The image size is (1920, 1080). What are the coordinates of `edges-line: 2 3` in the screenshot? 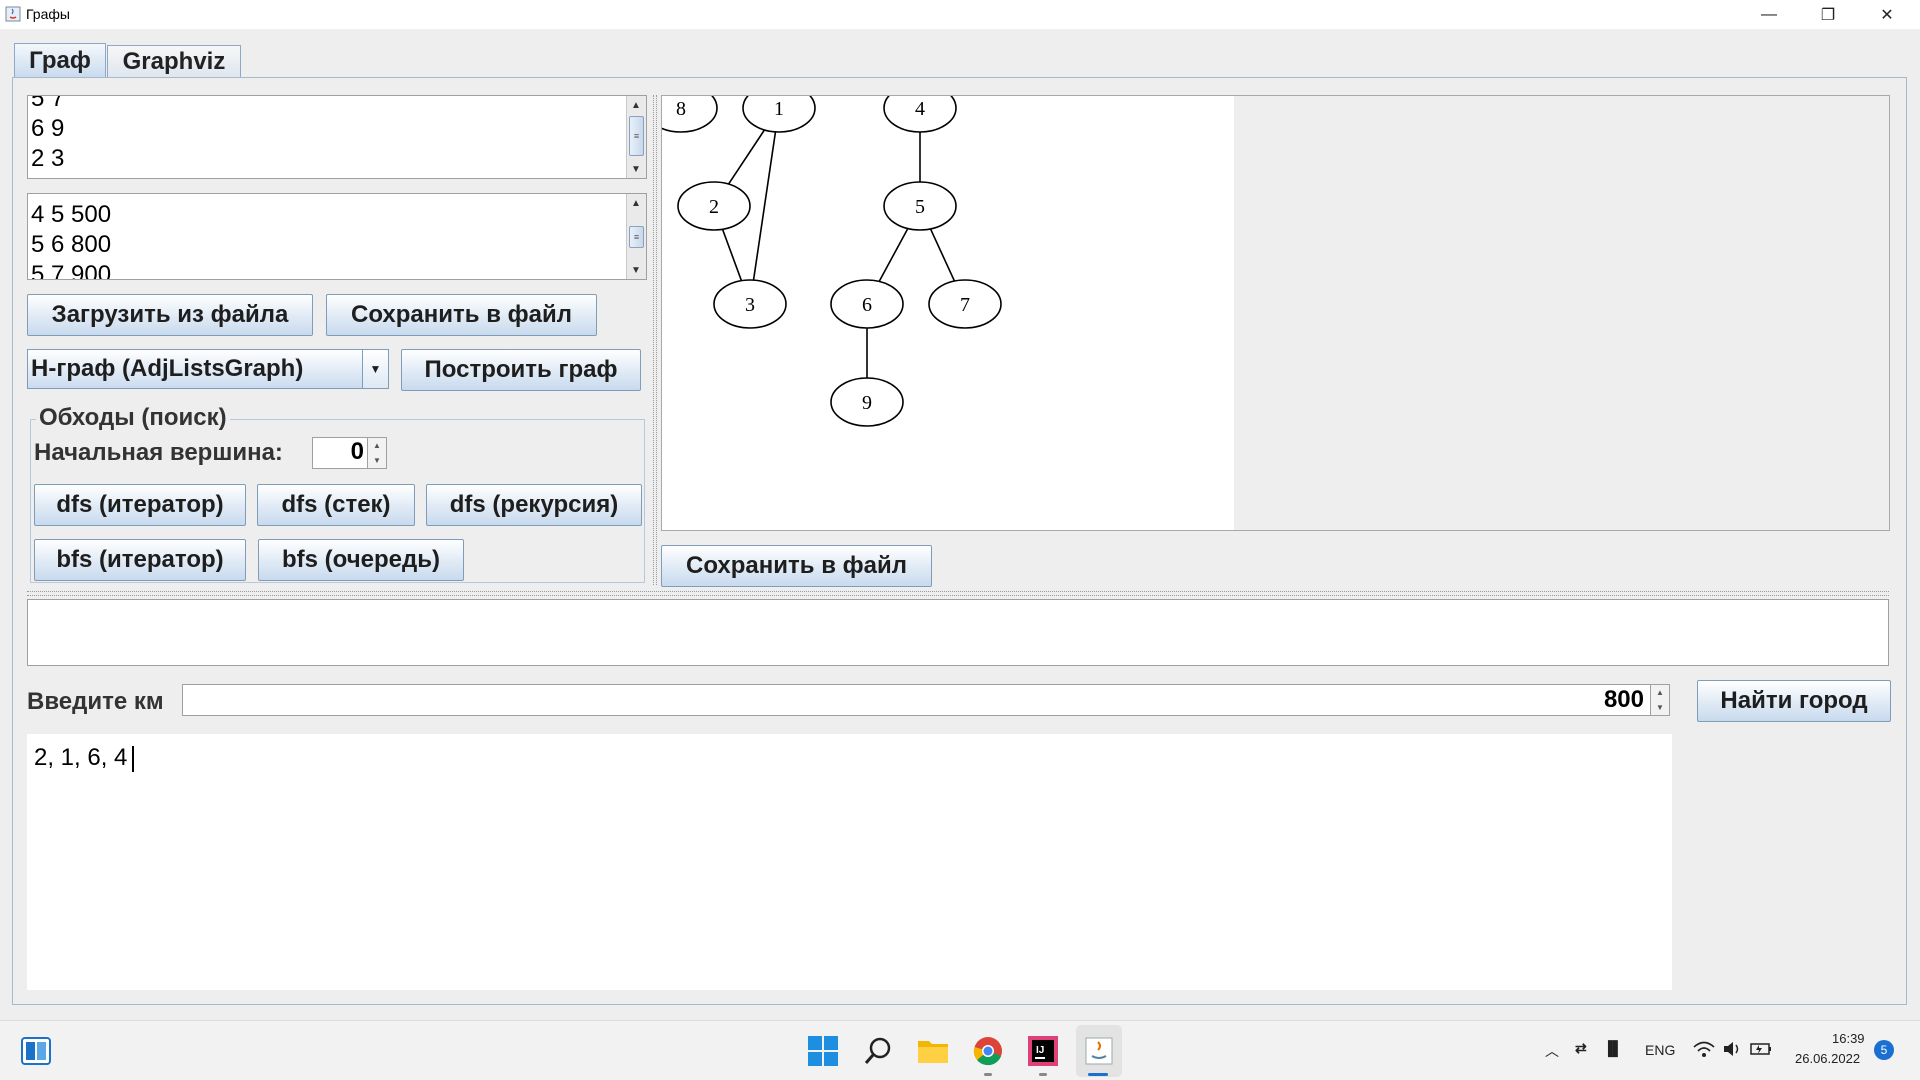 It's located at (48, 158).